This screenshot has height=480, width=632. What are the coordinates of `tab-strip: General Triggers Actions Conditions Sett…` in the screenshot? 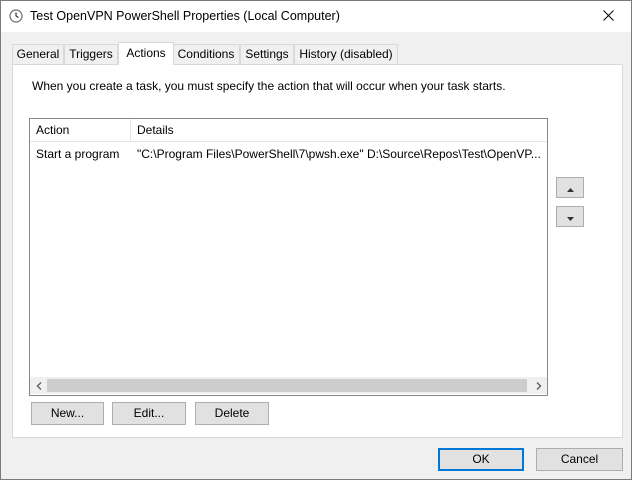 It's located at (317, 53).